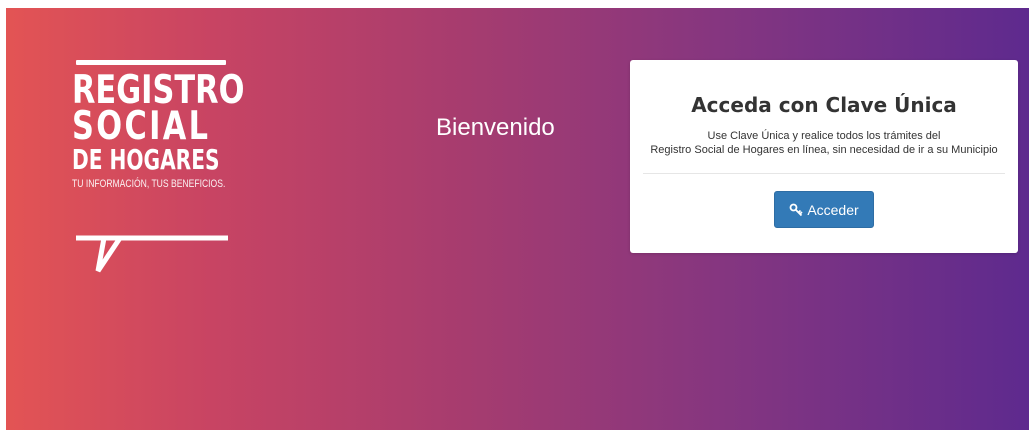  I want to click on acceder-button-label: Acceder, so click(833, 209).